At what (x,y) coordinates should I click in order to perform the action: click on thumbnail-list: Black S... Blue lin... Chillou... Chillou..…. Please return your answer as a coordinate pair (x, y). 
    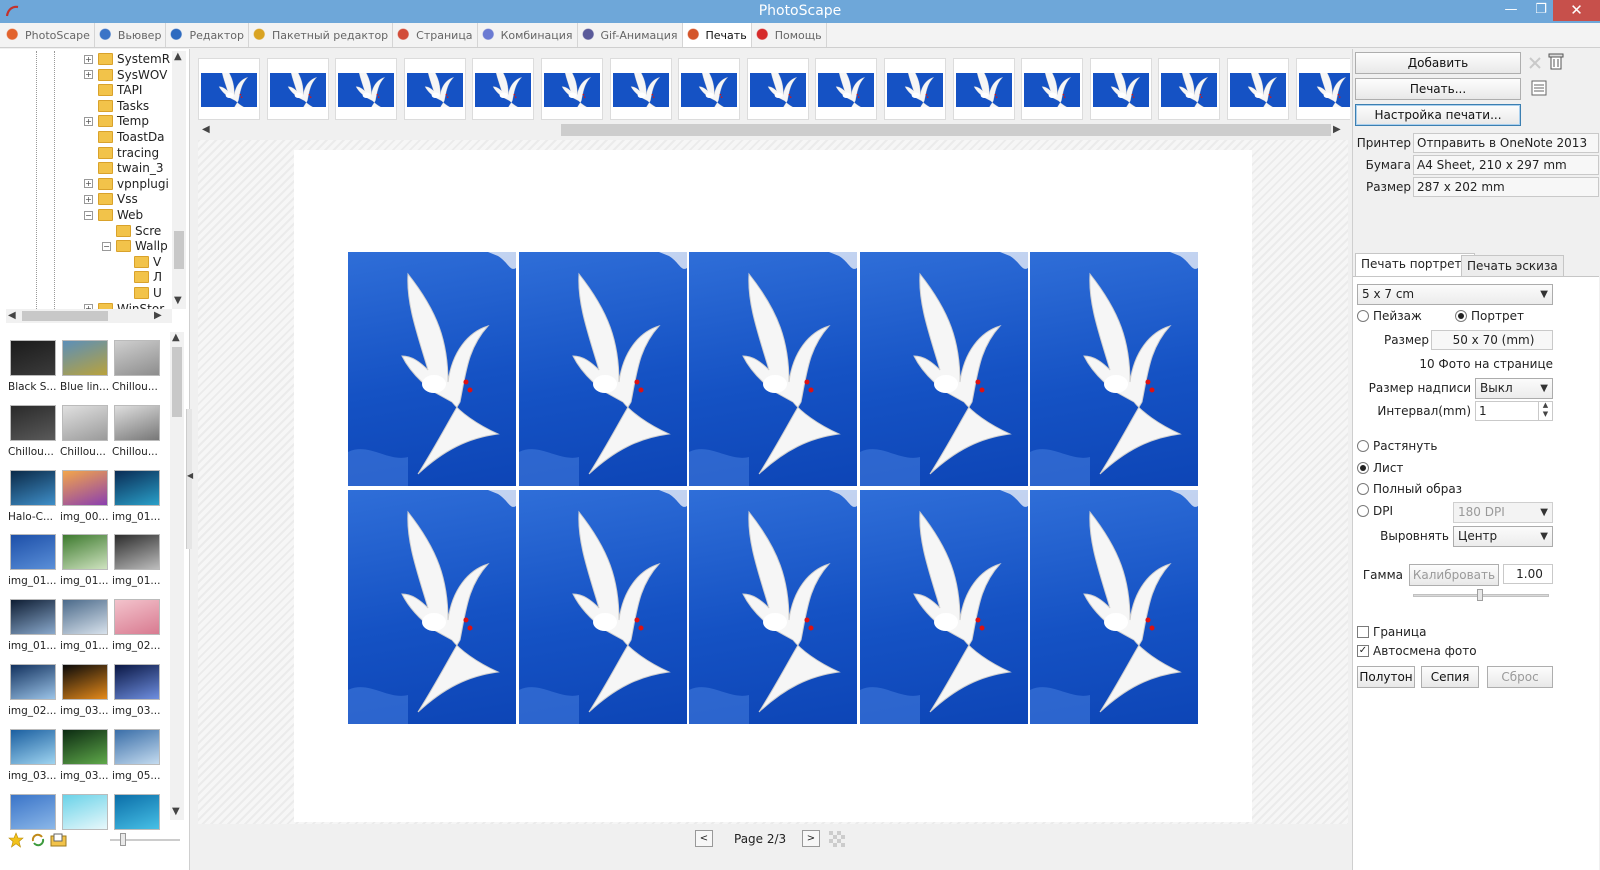
    Looking at the image, I should click on (88, 587).